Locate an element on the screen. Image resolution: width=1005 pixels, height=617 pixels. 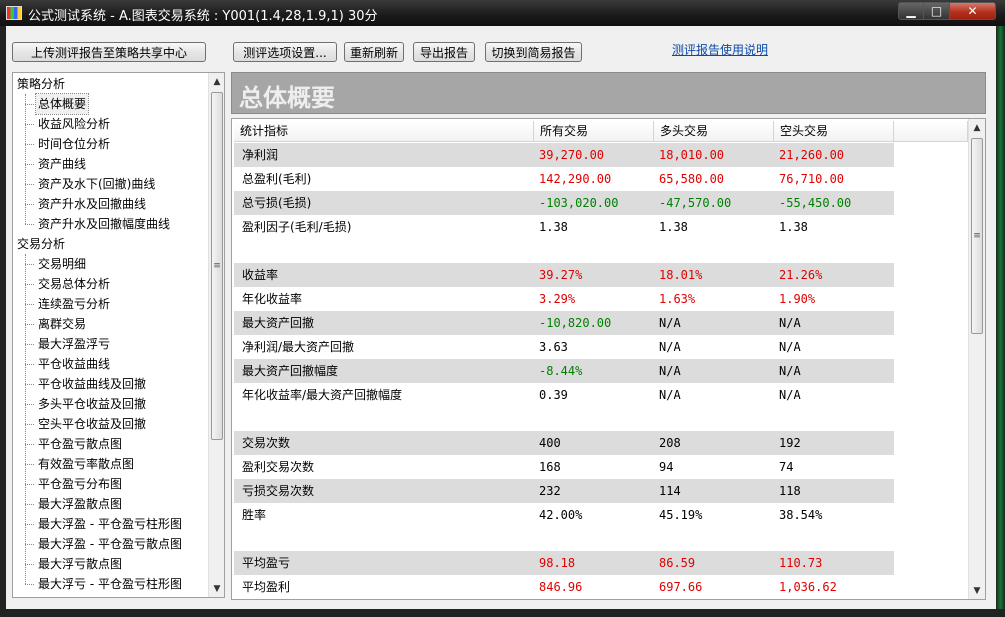
tree-item: 平仓盈亏散点图 is located at coordinates (80, 444).